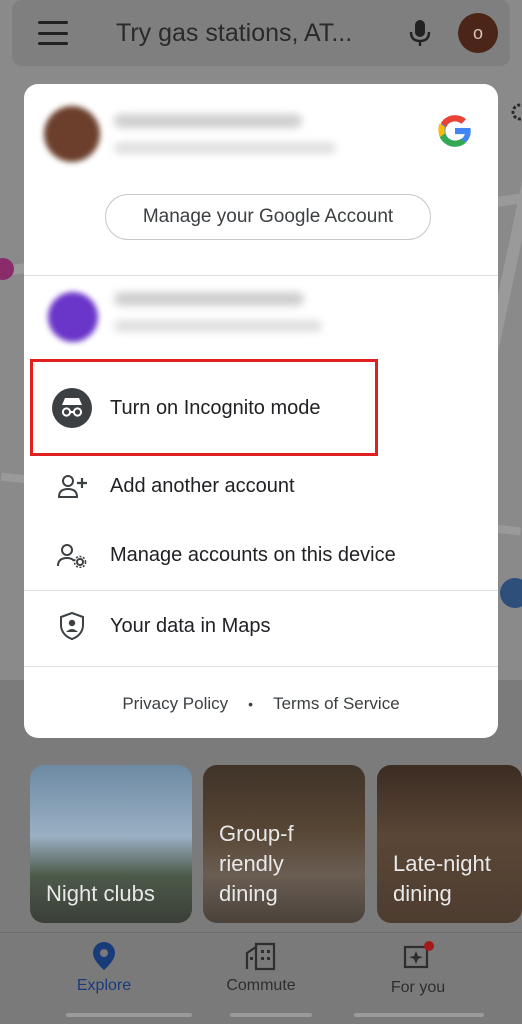 This screenshot has height=1024, width=522. I want to click on manage-accounts-icon, so click(72, 555).